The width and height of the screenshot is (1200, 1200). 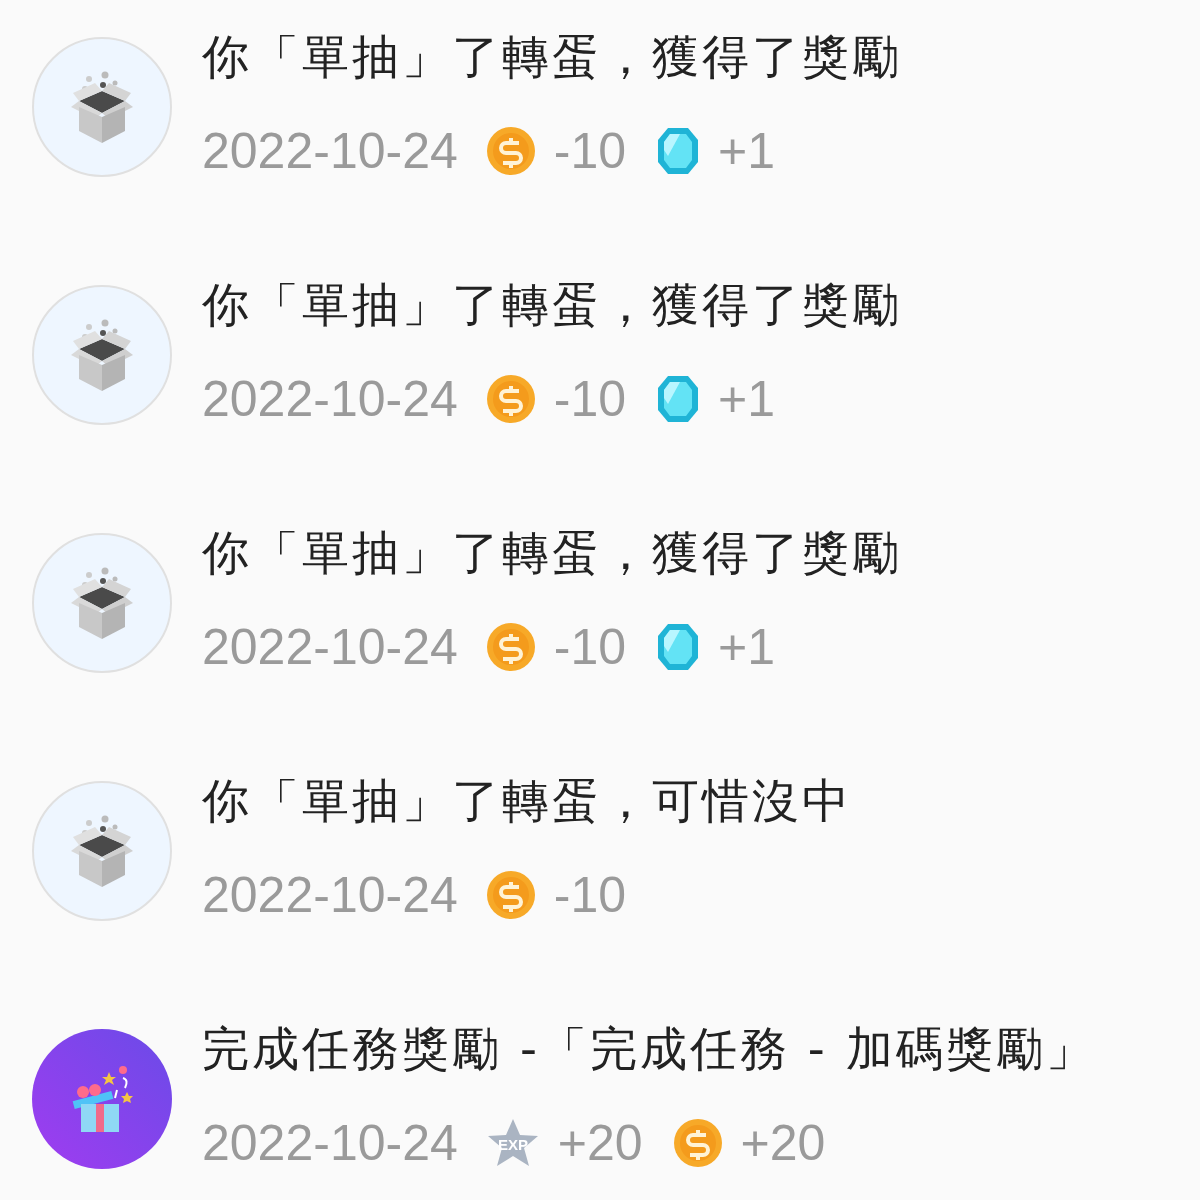 I want to click on record-title: 你「單抽」了轉蛋，可惜沒中, so click(x=527, y=801).